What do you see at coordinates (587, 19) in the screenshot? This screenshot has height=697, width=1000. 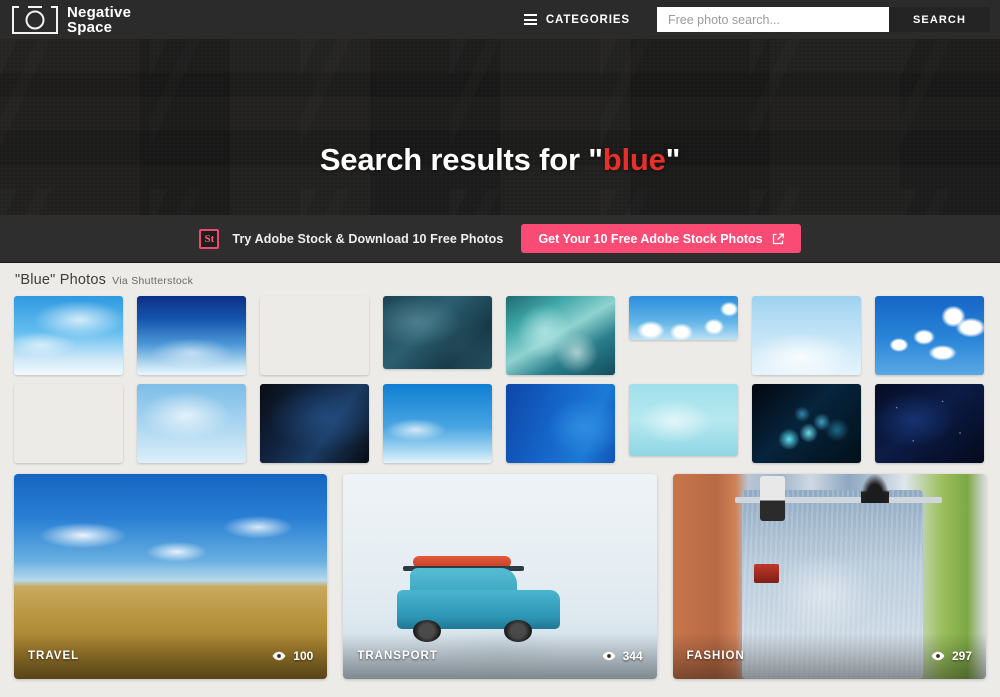 I see `categories-label: CATEGORIES` at bounding box center [587, 19].